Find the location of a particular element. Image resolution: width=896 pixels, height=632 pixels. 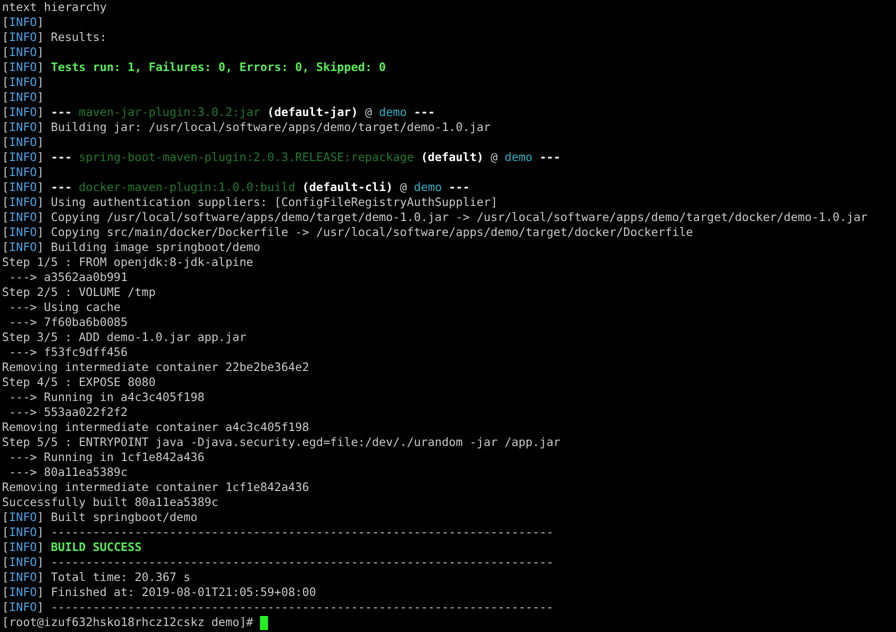

log-line: [INFO] --- spring-boot-maven-plugin:2.0.3.RELEASE:repackage (default) @ demo --- is located at coordinates (282, 157).